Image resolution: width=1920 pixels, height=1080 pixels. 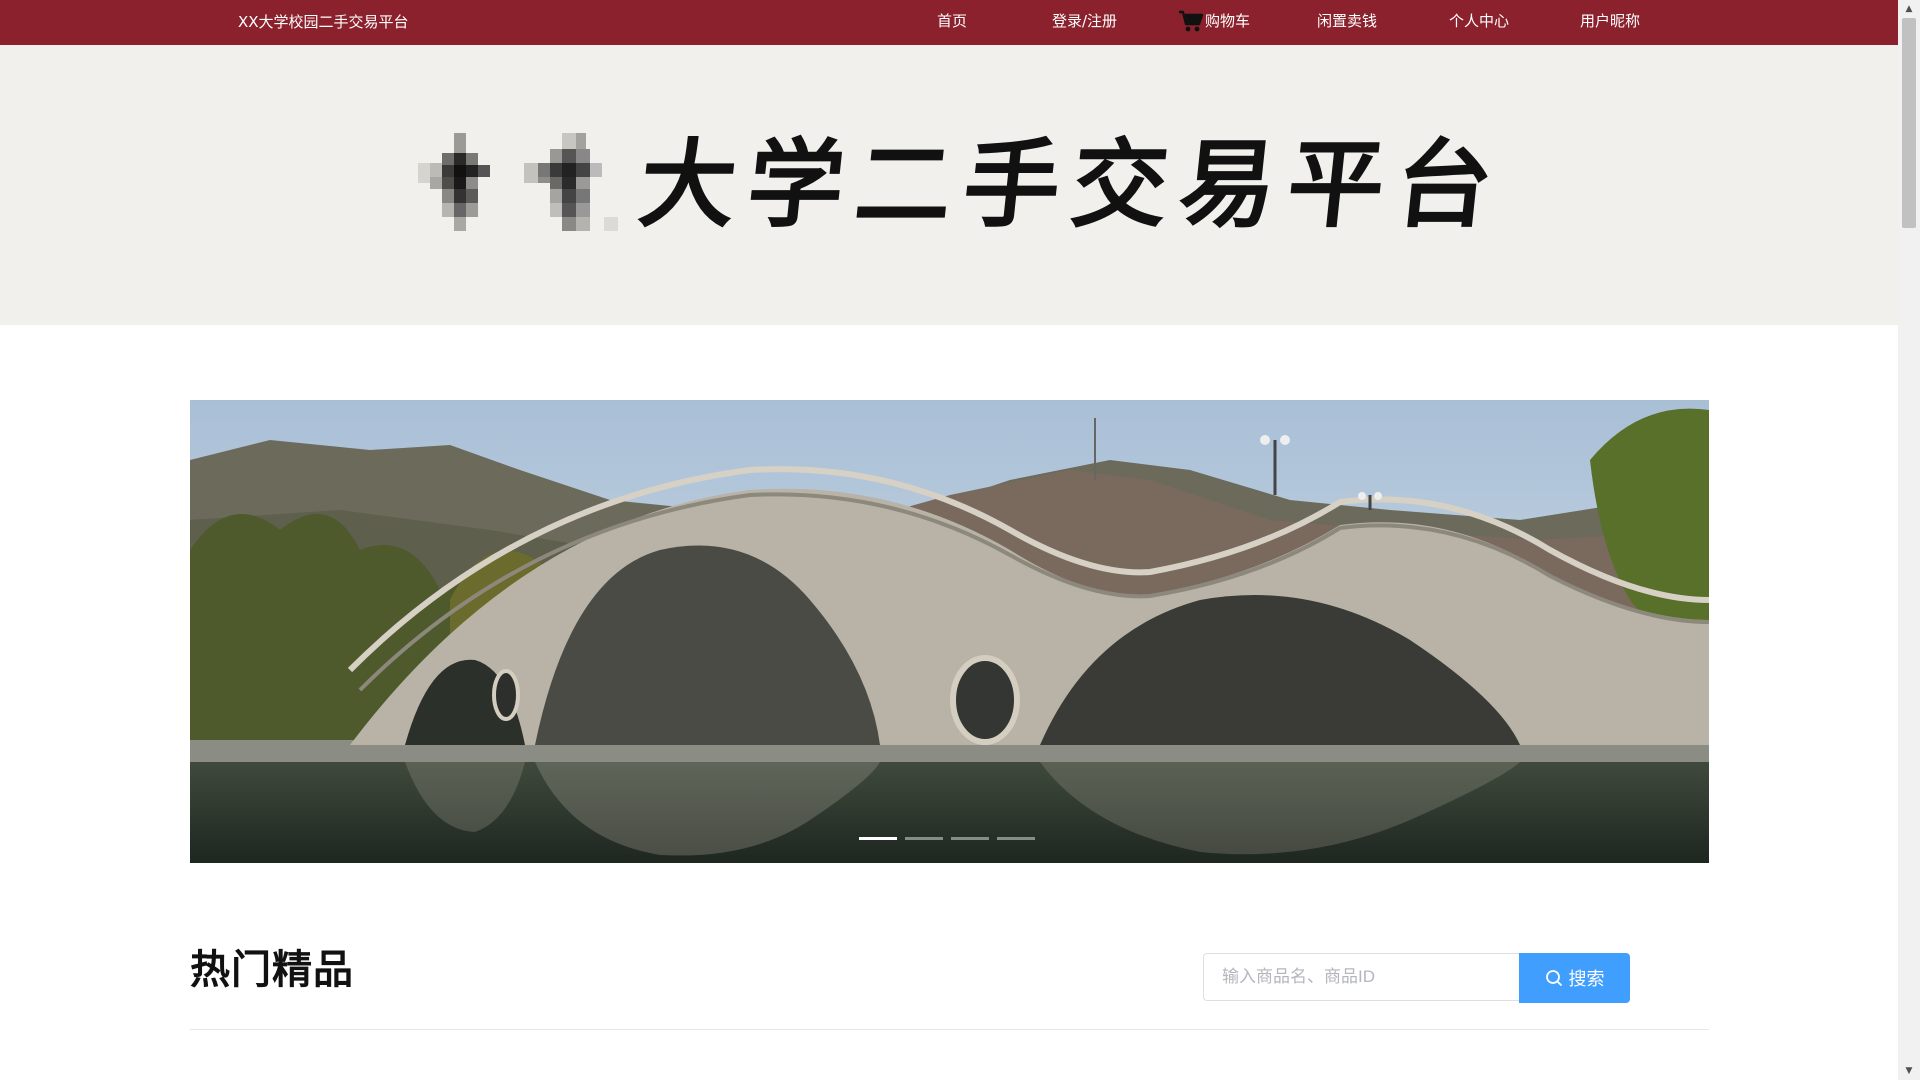 I want to click on scroll-up-arrow-icon: ▲, so click(x=1909, y=9).